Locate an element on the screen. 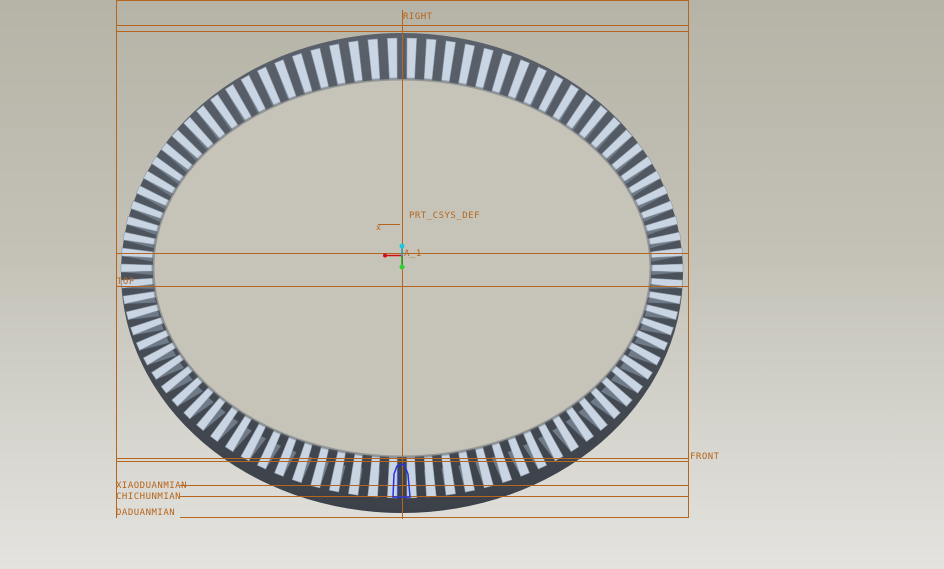 This screenshot has width=944, height=569. csys-x-dot is located at coordinates (385, 255).